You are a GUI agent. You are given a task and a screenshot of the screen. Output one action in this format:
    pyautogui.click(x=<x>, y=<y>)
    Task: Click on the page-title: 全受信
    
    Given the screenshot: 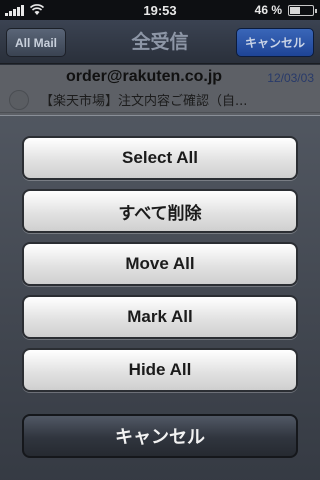 What is the action you would take?
    pyautogui.click(x=160, y=42)
    